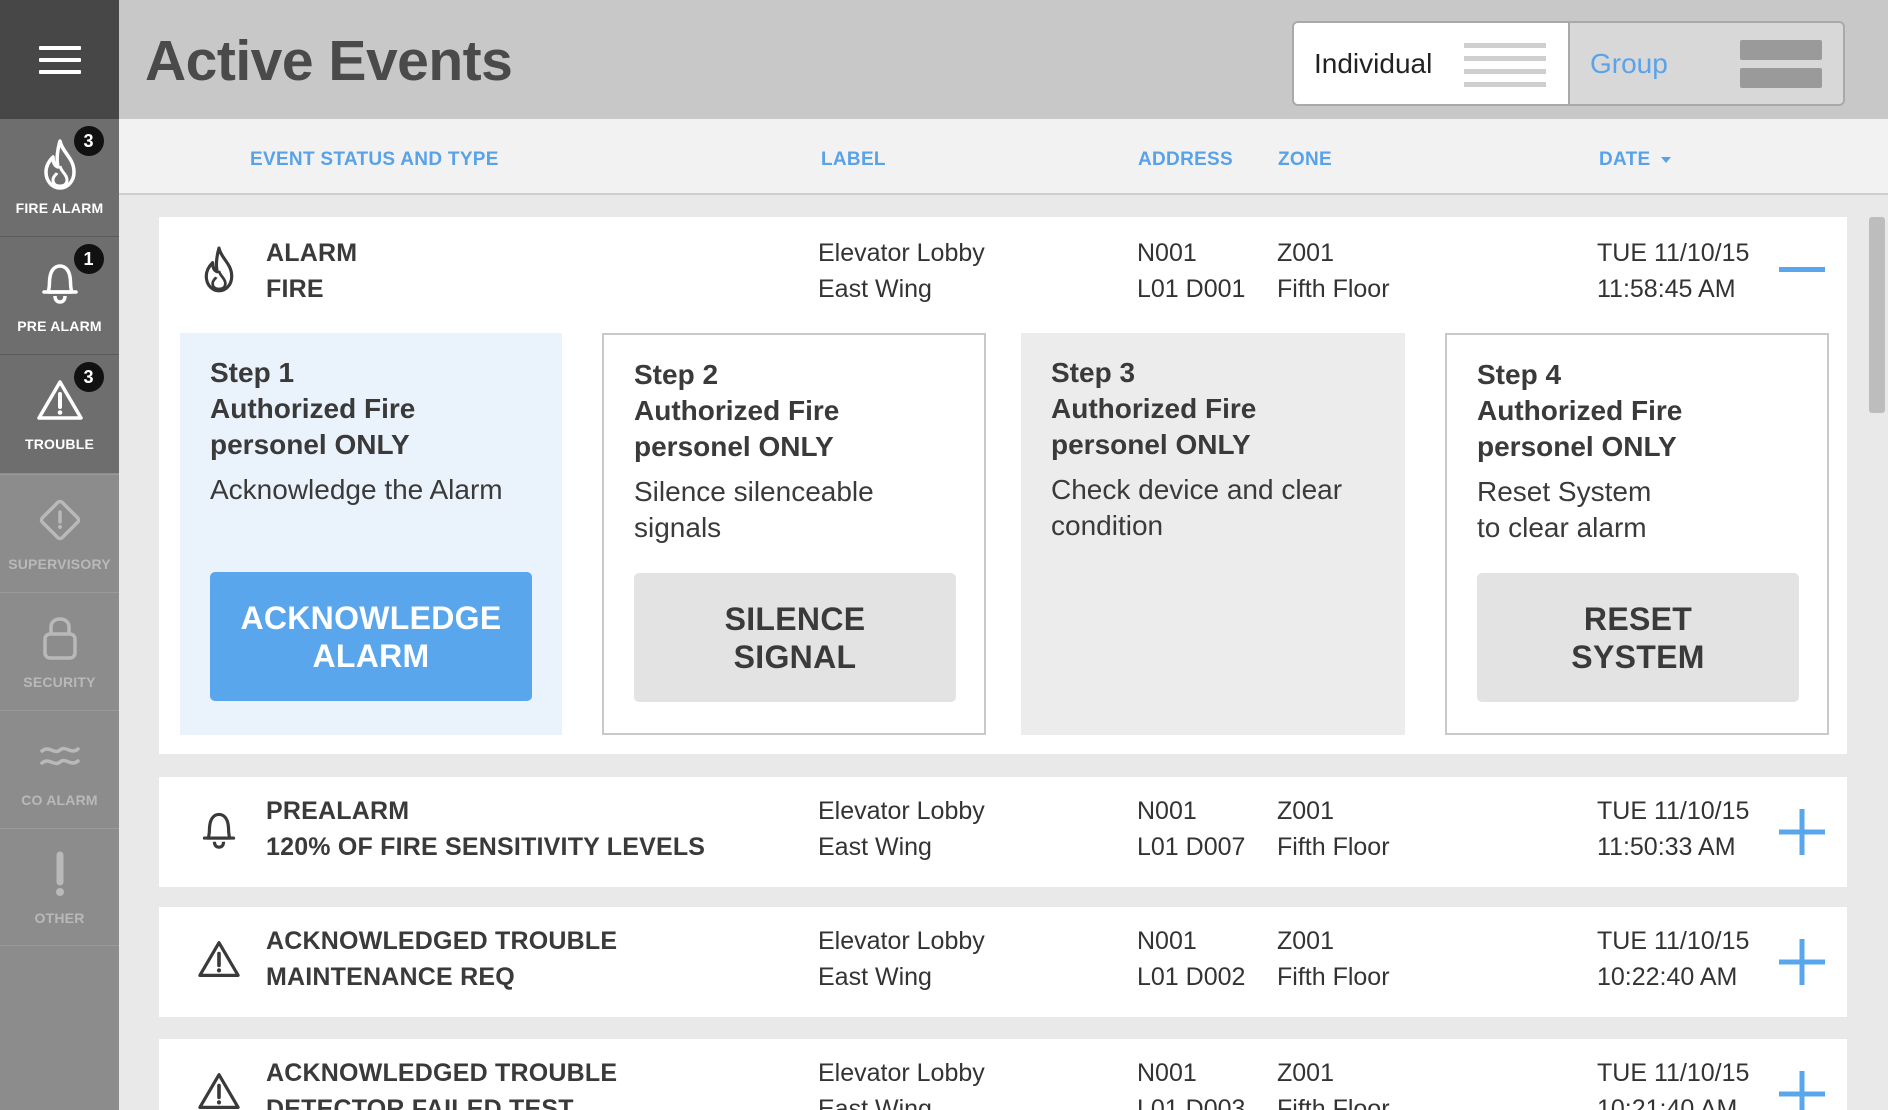  Describe the element at coordinates (1167, 941) in the screenshot. I see `event-address-primary: N001` at that location.